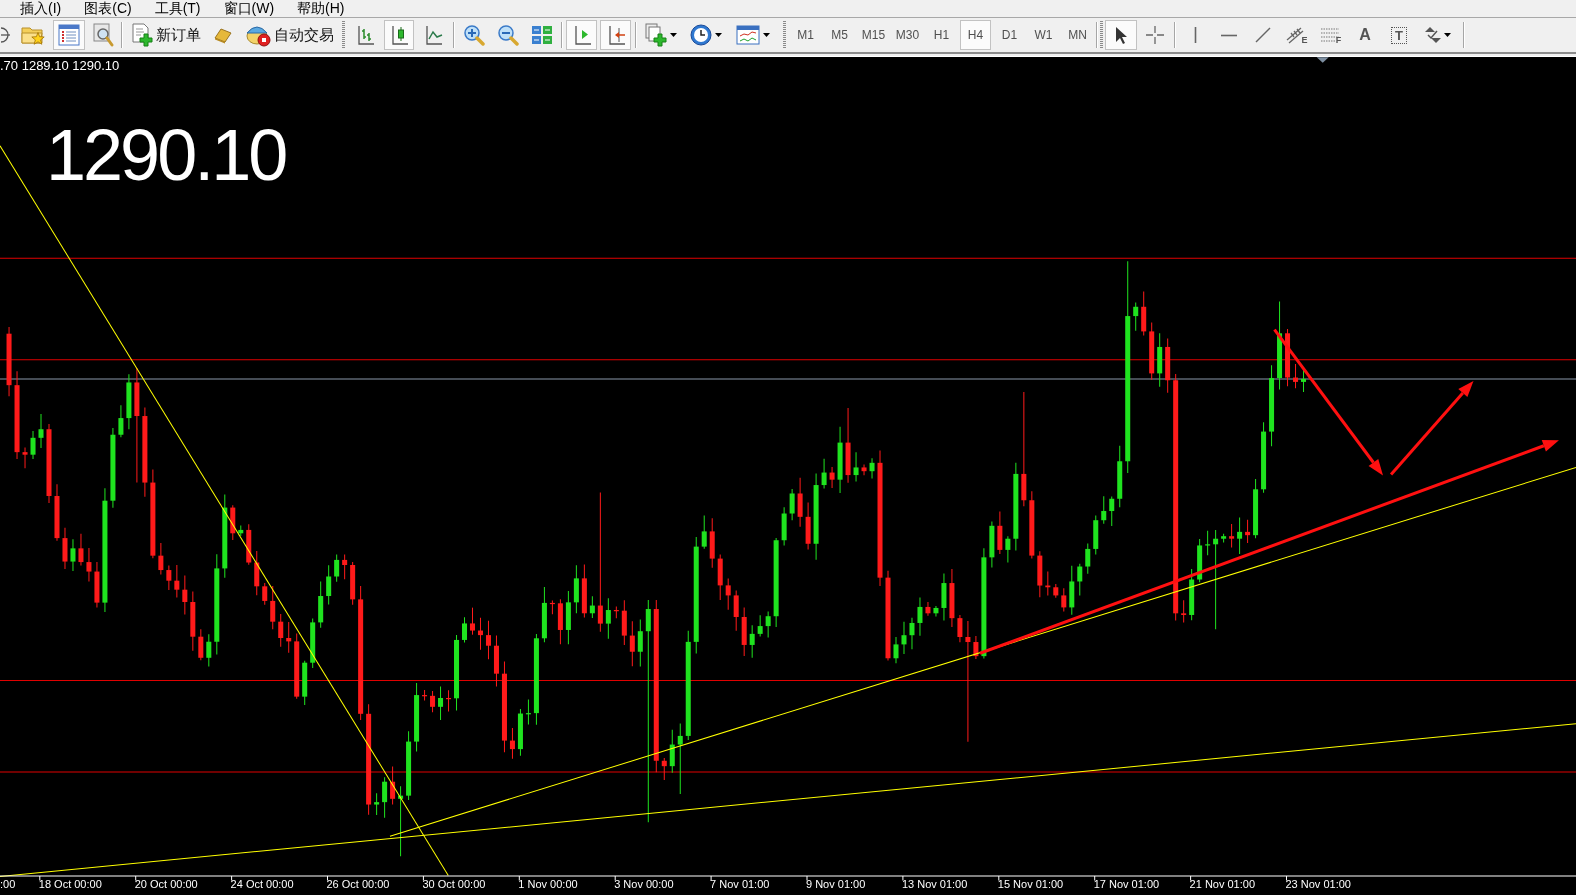  Describe the element at coordinates (805, 35) in the screenshot. I see `timeframe-button: M1` at that location.